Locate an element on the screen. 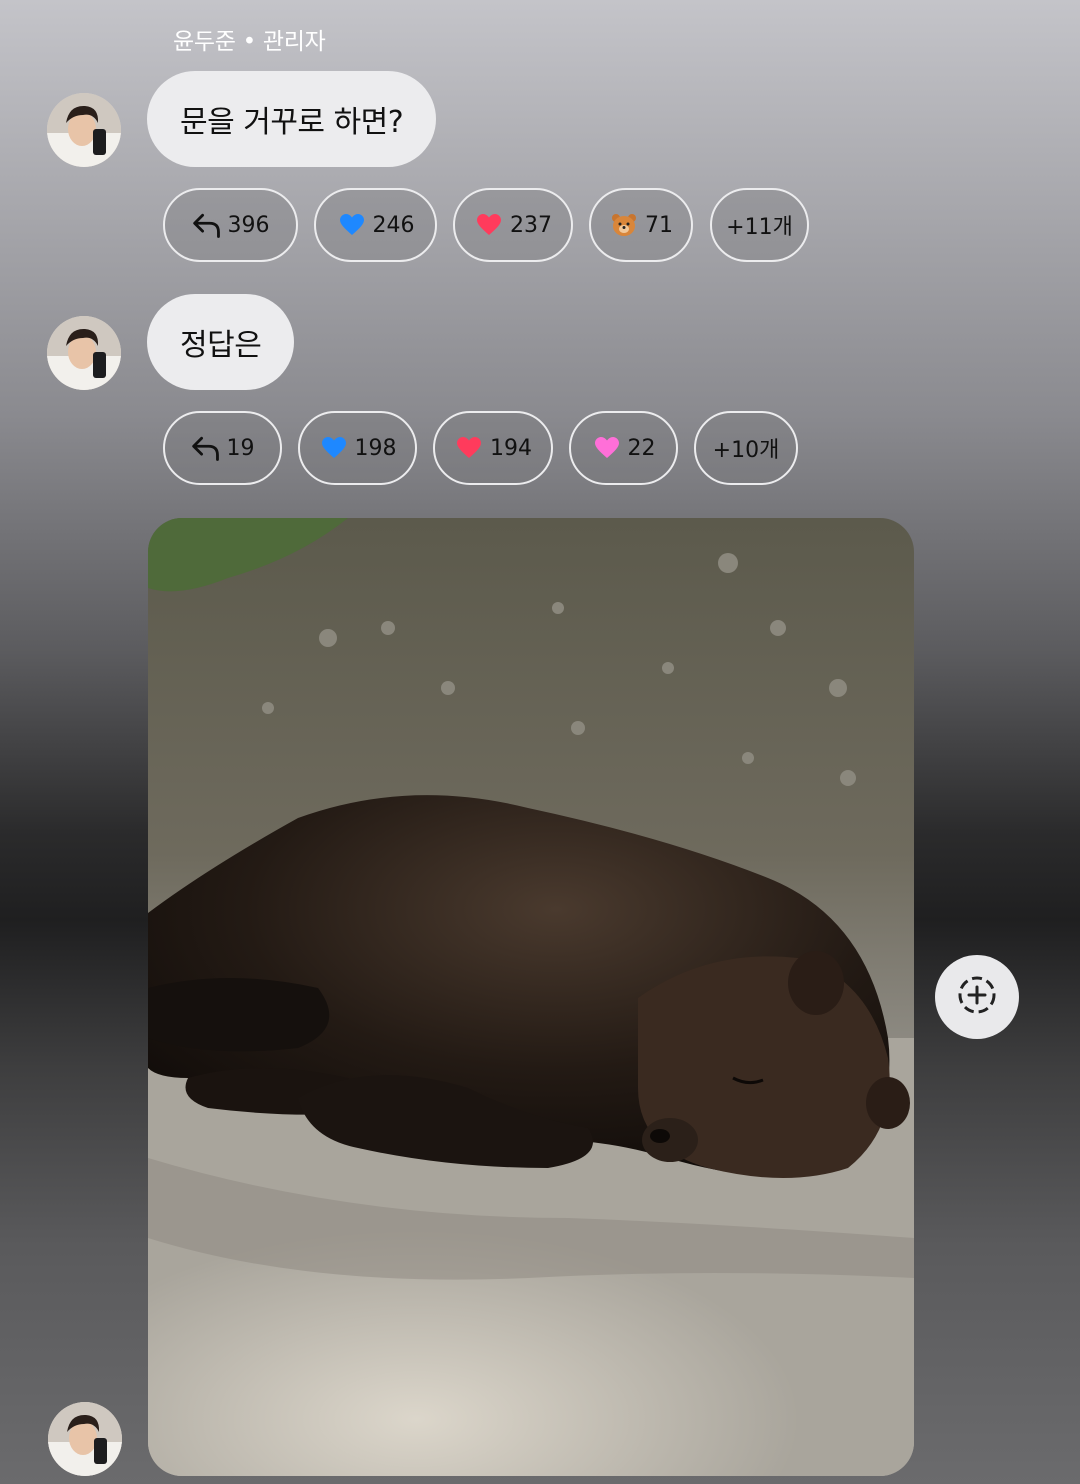  pink-heart-icon is located at coordinates (607, 448).